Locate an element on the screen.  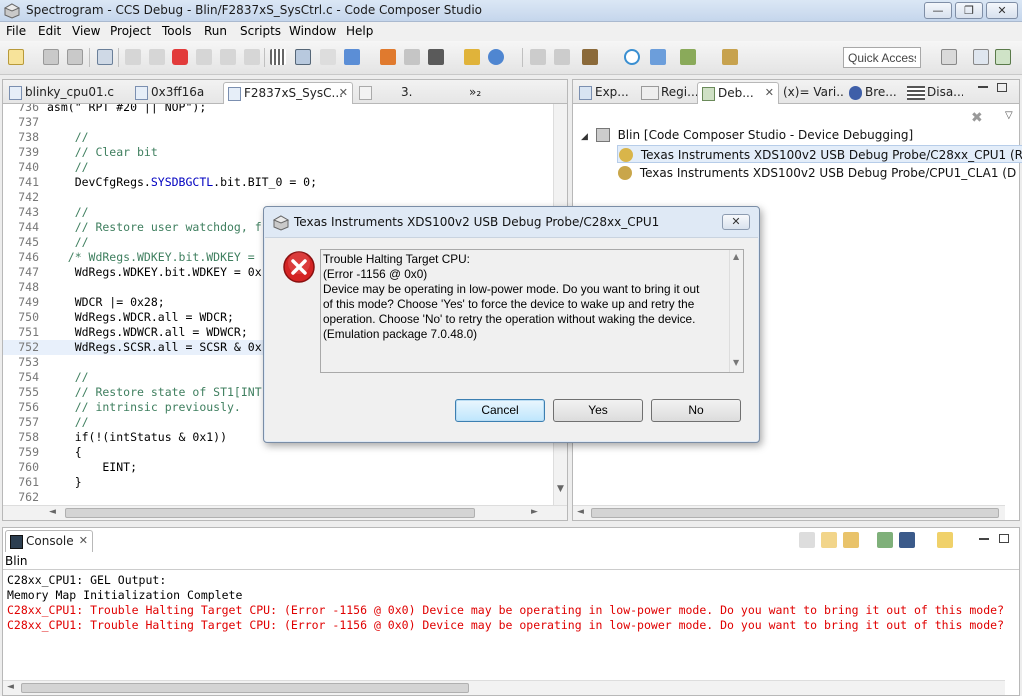
menu-file: File is located at coordinates (16, 31).